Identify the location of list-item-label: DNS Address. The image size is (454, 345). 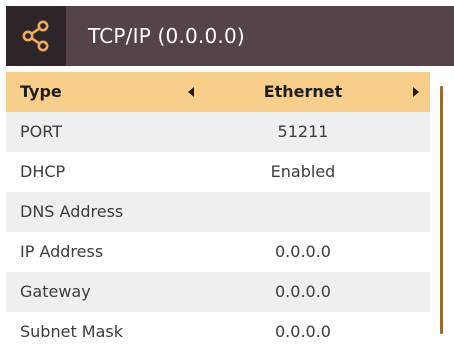
(72, 211).